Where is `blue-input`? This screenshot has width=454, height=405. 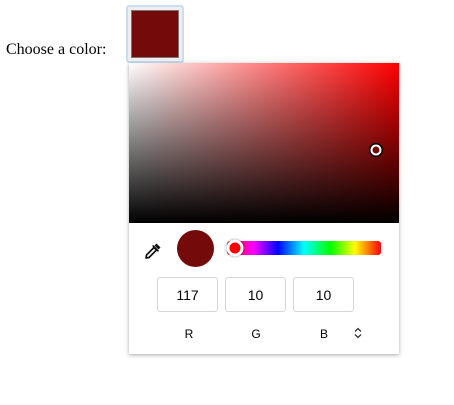
blue-input is located at coordinates (323, 294).